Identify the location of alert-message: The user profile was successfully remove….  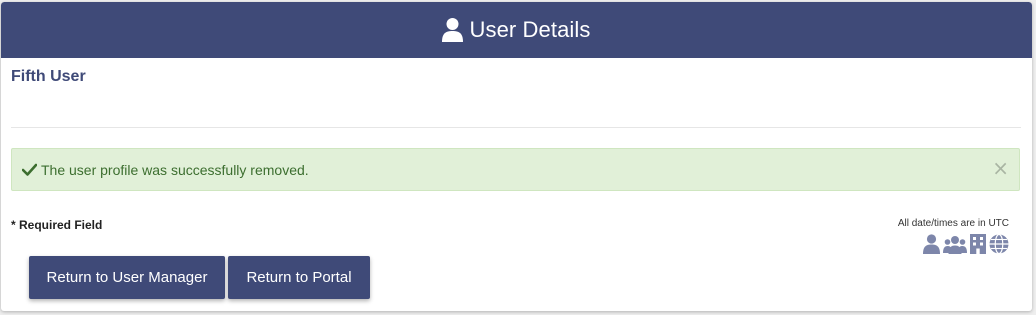
(175, 169).